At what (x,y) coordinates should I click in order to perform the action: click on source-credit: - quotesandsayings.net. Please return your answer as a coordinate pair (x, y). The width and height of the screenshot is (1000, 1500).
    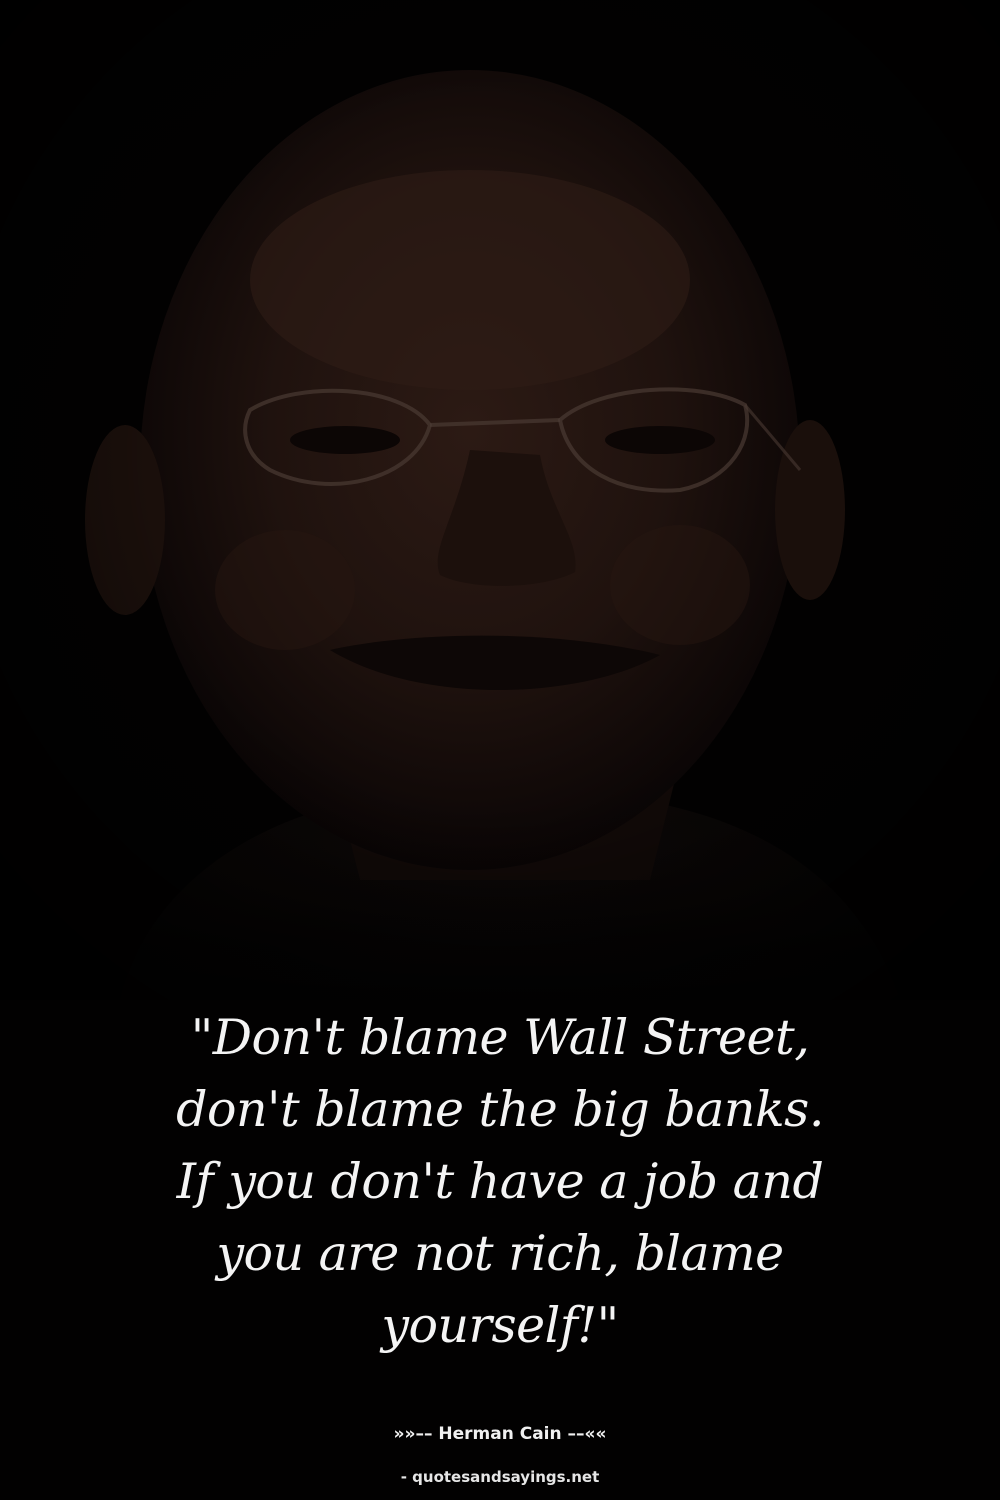
    Looking at the image, I should click on (500, 1477).